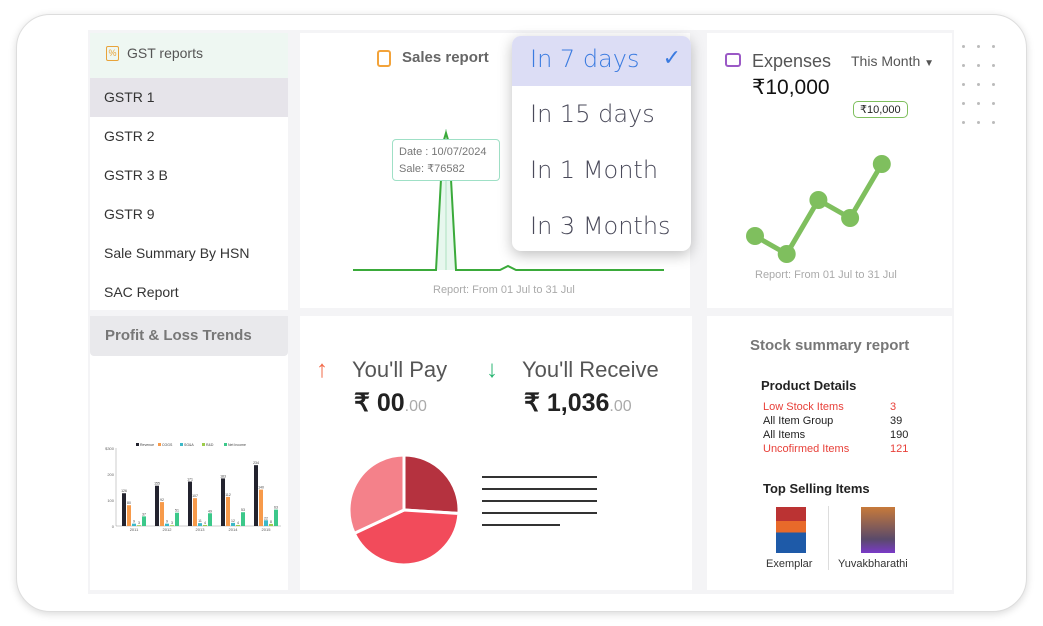 The image size is (1043, 626). I want to click on data-label: 126, so click(124, 491).